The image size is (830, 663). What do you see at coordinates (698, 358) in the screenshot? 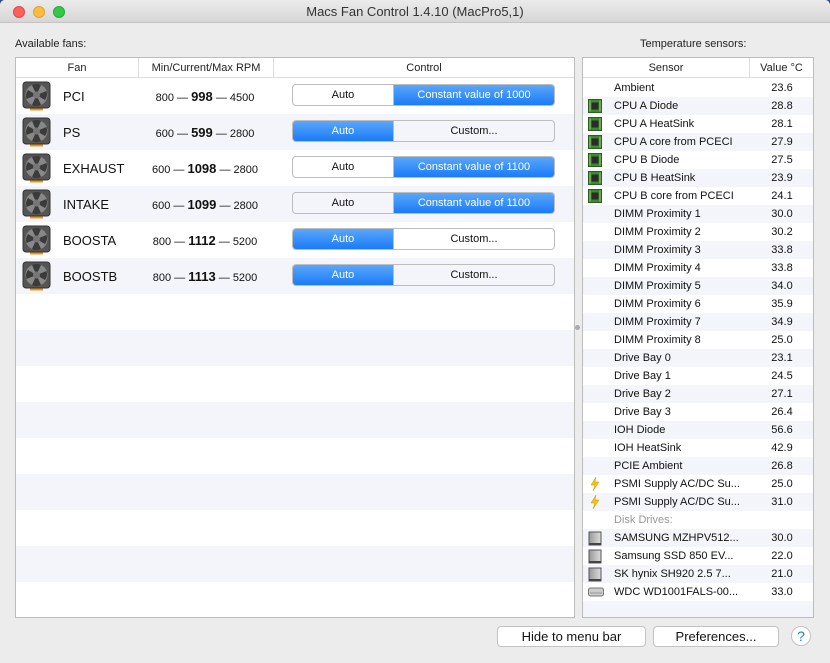
I see `sensor-row: Drive Bay 0 23.1` at bounding box center [698, 358].